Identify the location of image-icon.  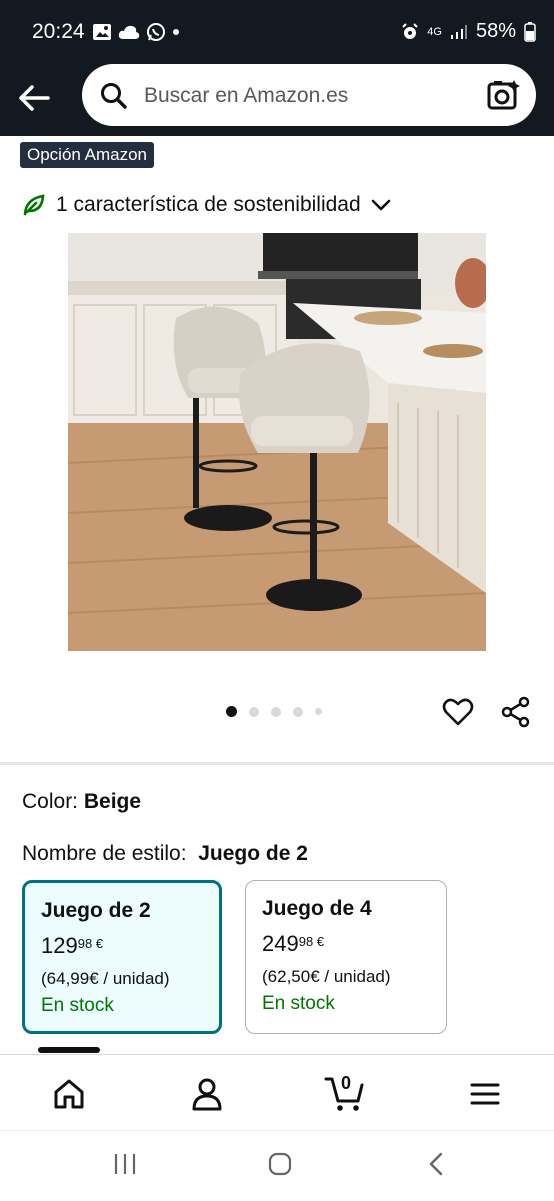
(102, 32).